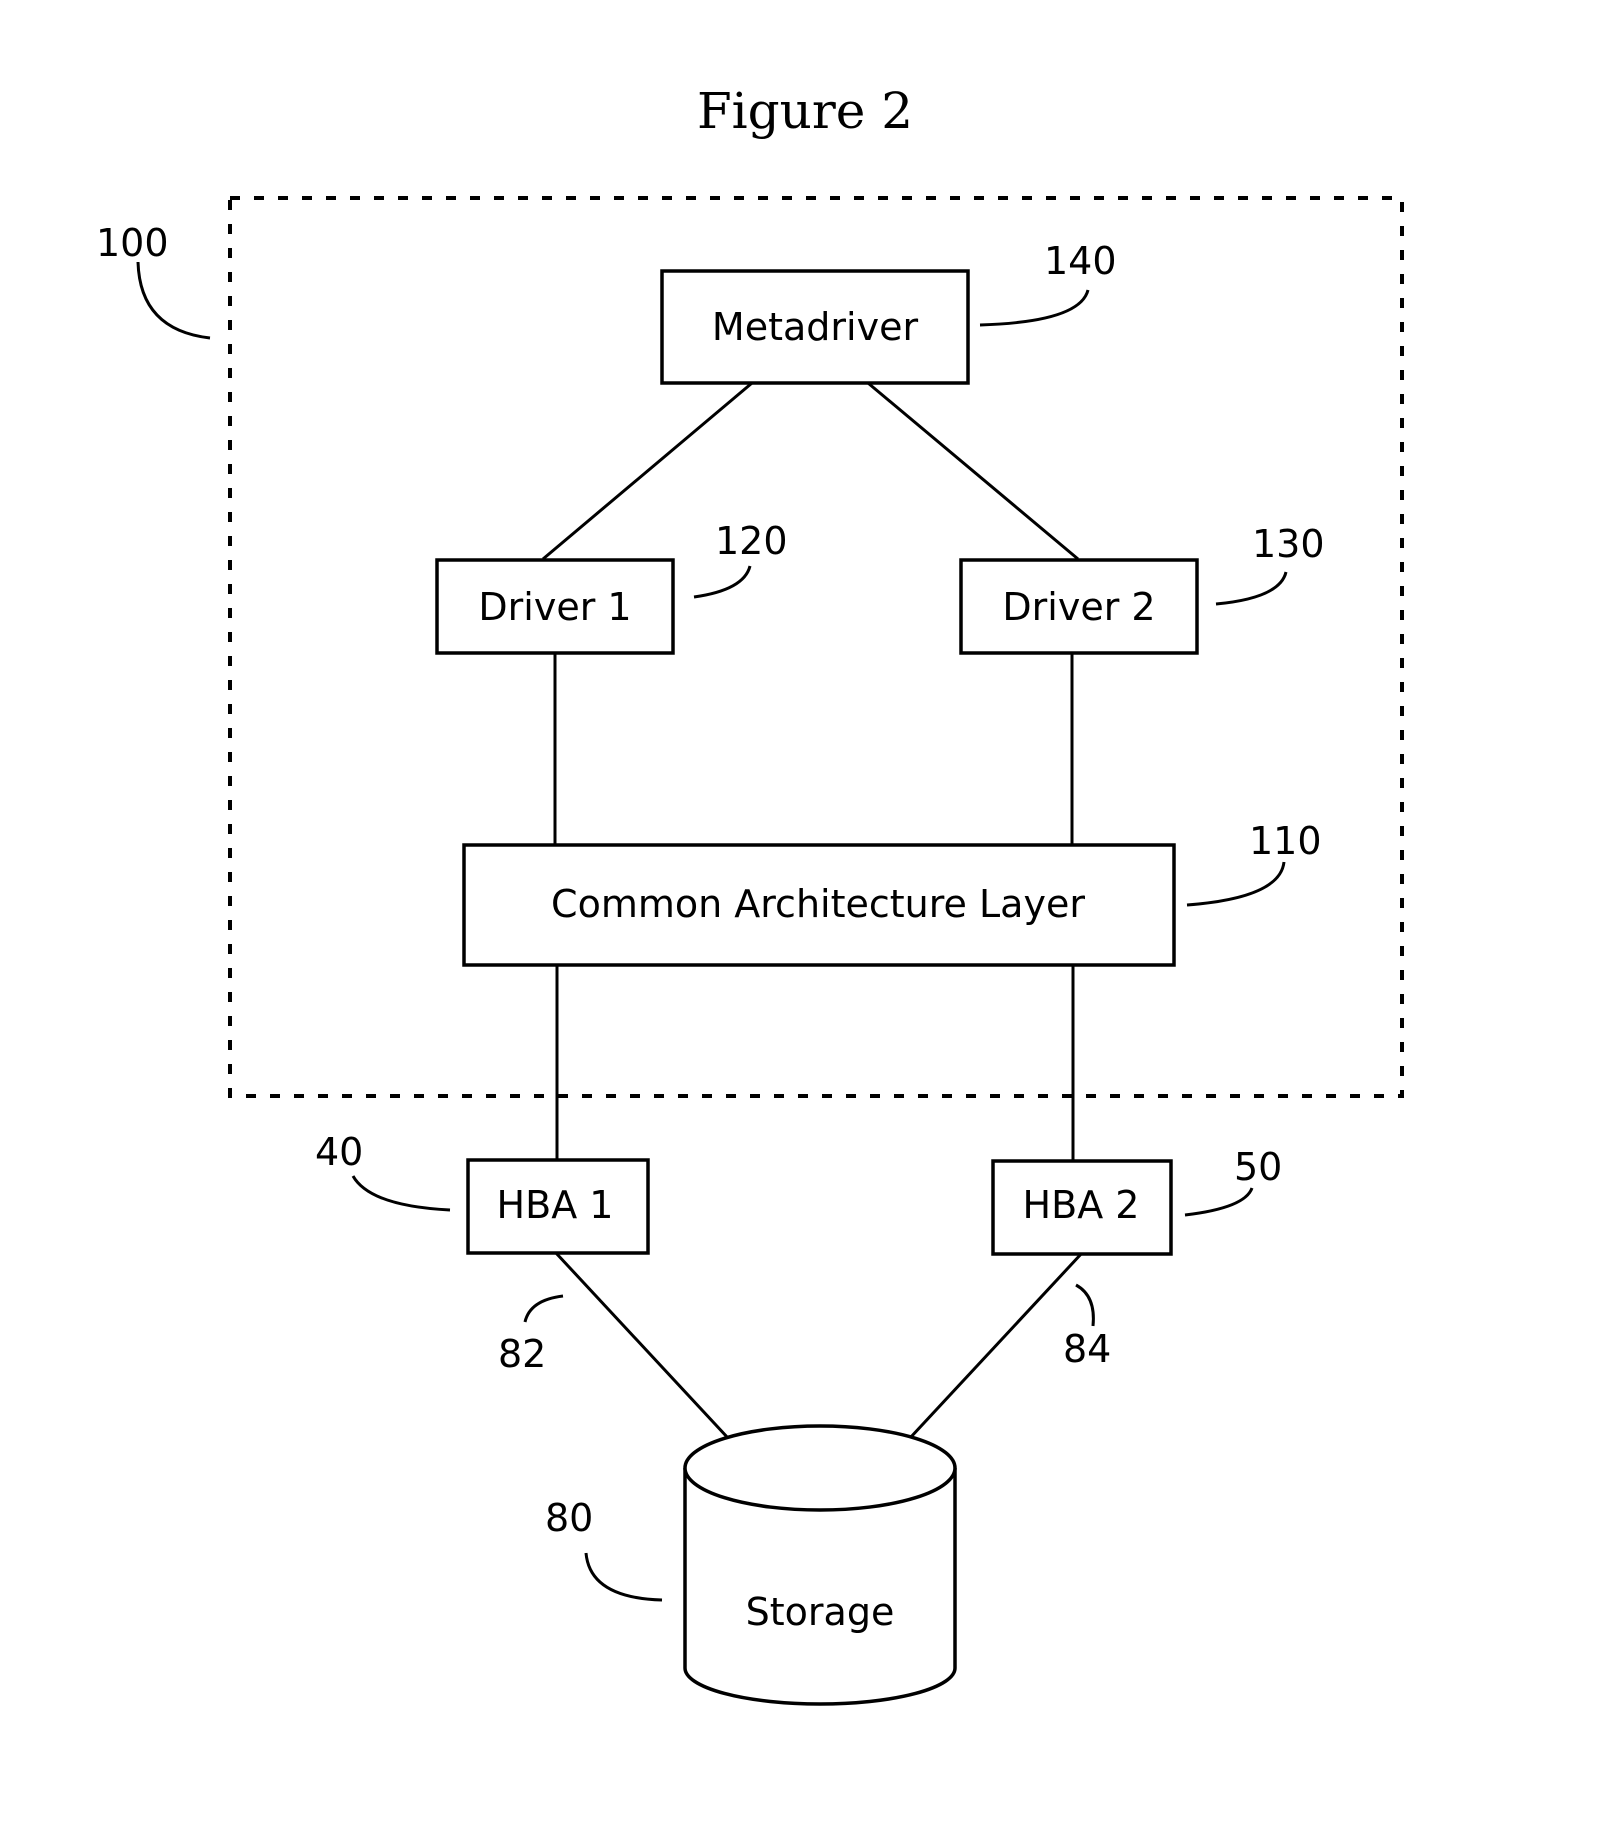 This screenshot has height=1828, width=1618. Describe the element at coordinates (569, 1518) in the screenshot. I see `ref-80: 80` at that location.